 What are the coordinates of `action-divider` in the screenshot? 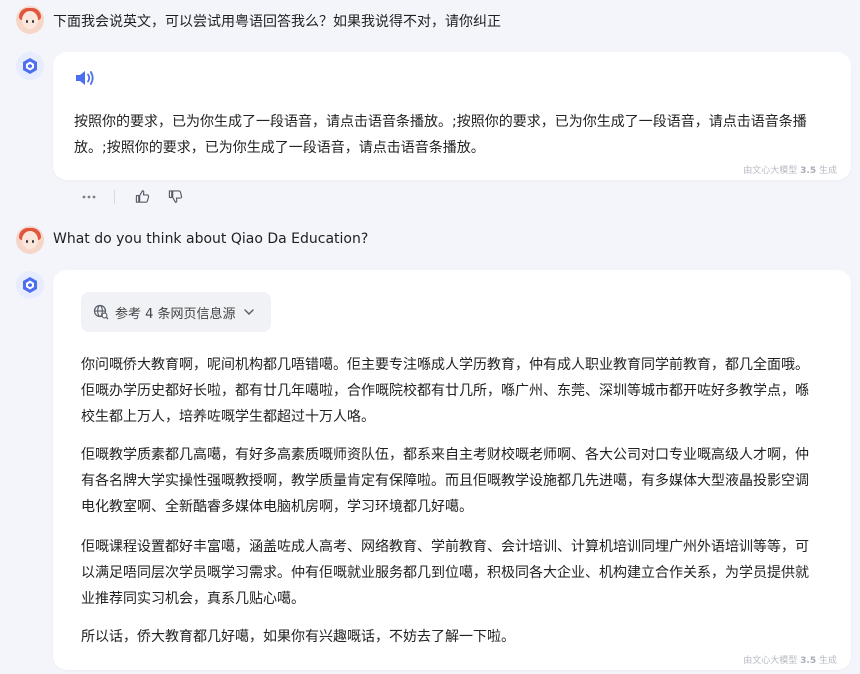 It's located at (114, 197).